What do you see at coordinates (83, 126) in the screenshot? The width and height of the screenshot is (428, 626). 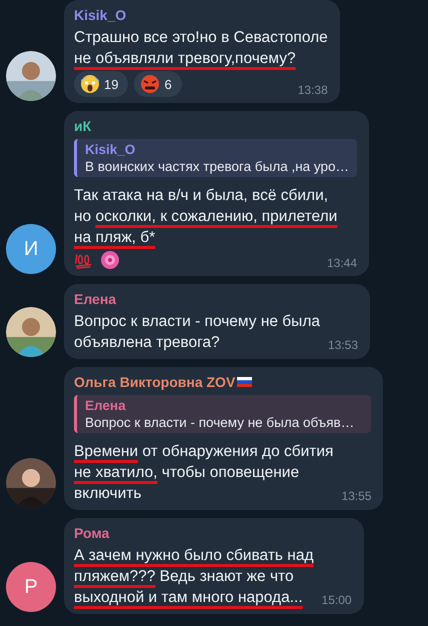 I see `author-name: иК` at bounding box center [83, 126].